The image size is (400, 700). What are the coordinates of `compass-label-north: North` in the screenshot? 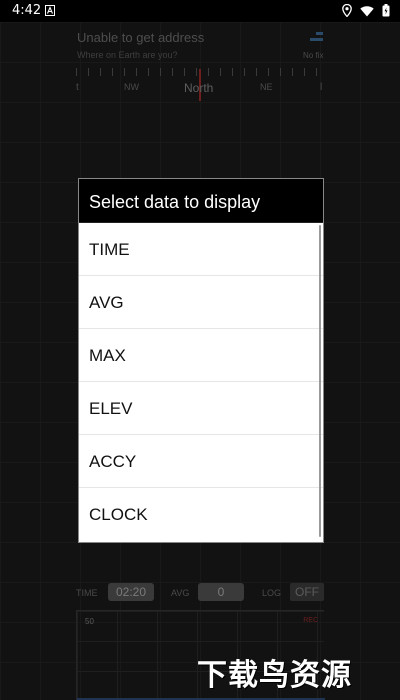 It's located at (199, 88).